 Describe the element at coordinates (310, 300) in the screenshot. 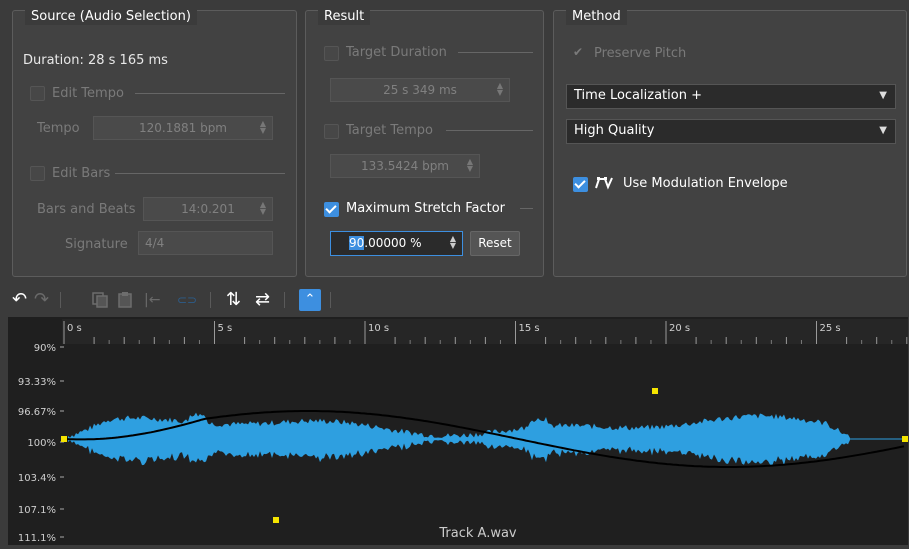

I see `envelope-mode-icon: ⌃` at that location.